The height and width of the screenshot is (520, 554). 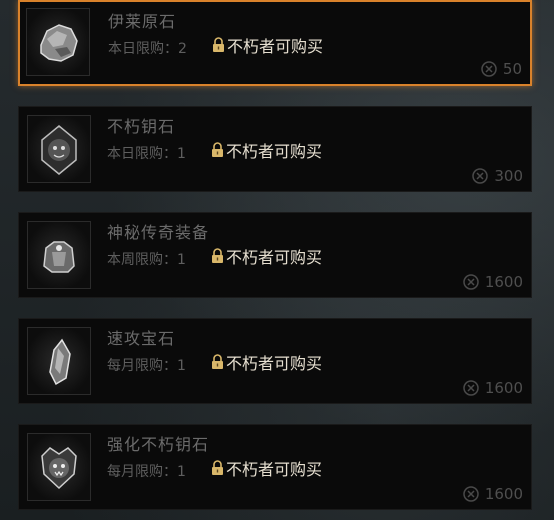 I want to click on item-name: 神秘传奇装备, so click(x=158, y=232).